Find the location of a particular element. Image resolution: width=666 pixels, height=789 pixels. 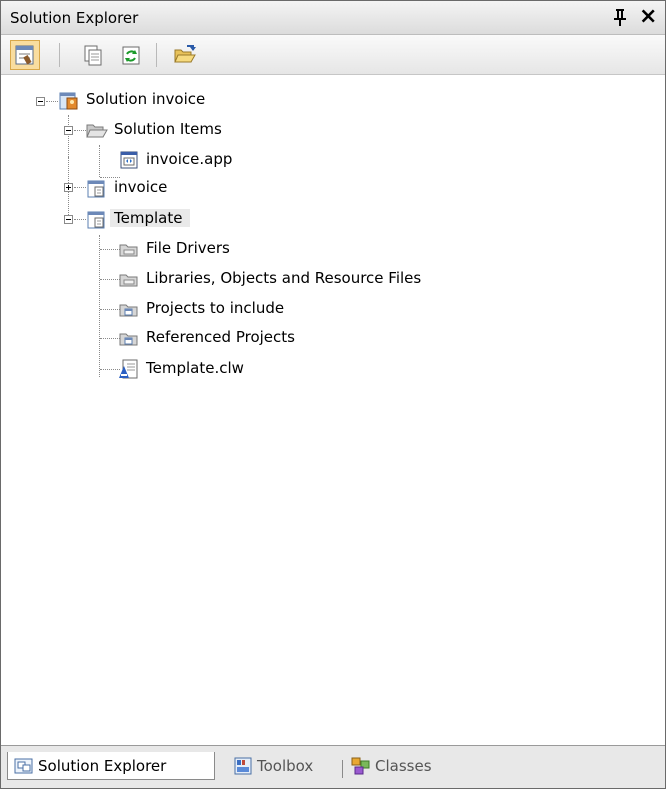

tree-node-label: File Drivers is located at coordinates (188, 248).